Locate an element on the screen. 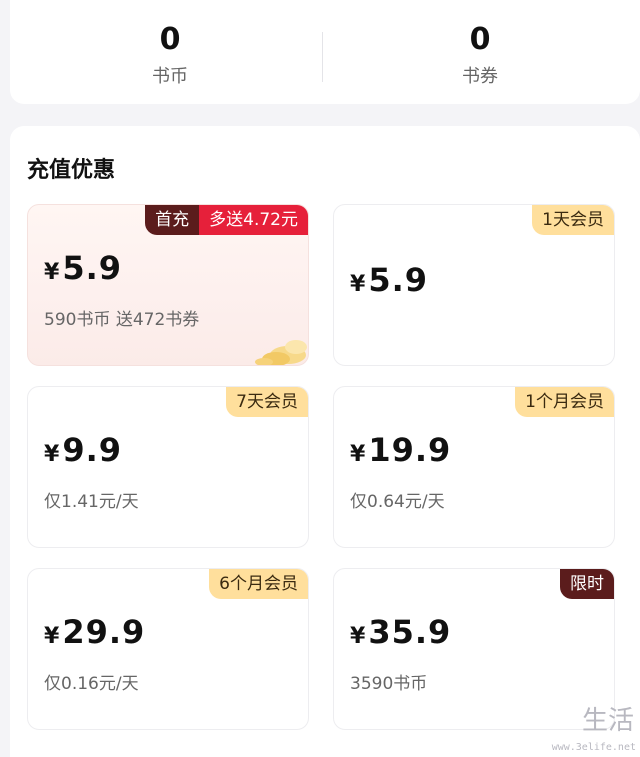 The image size is (640, 757). offer-description: 3590书币 is located at coordinates (389, 684).